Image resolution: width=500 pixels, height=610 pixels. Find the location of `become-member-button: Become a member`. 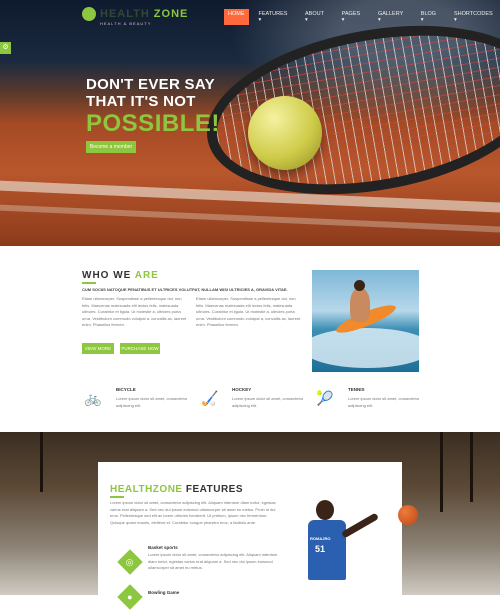

become-member-button: Become a member is located at coordinates (111, 147).